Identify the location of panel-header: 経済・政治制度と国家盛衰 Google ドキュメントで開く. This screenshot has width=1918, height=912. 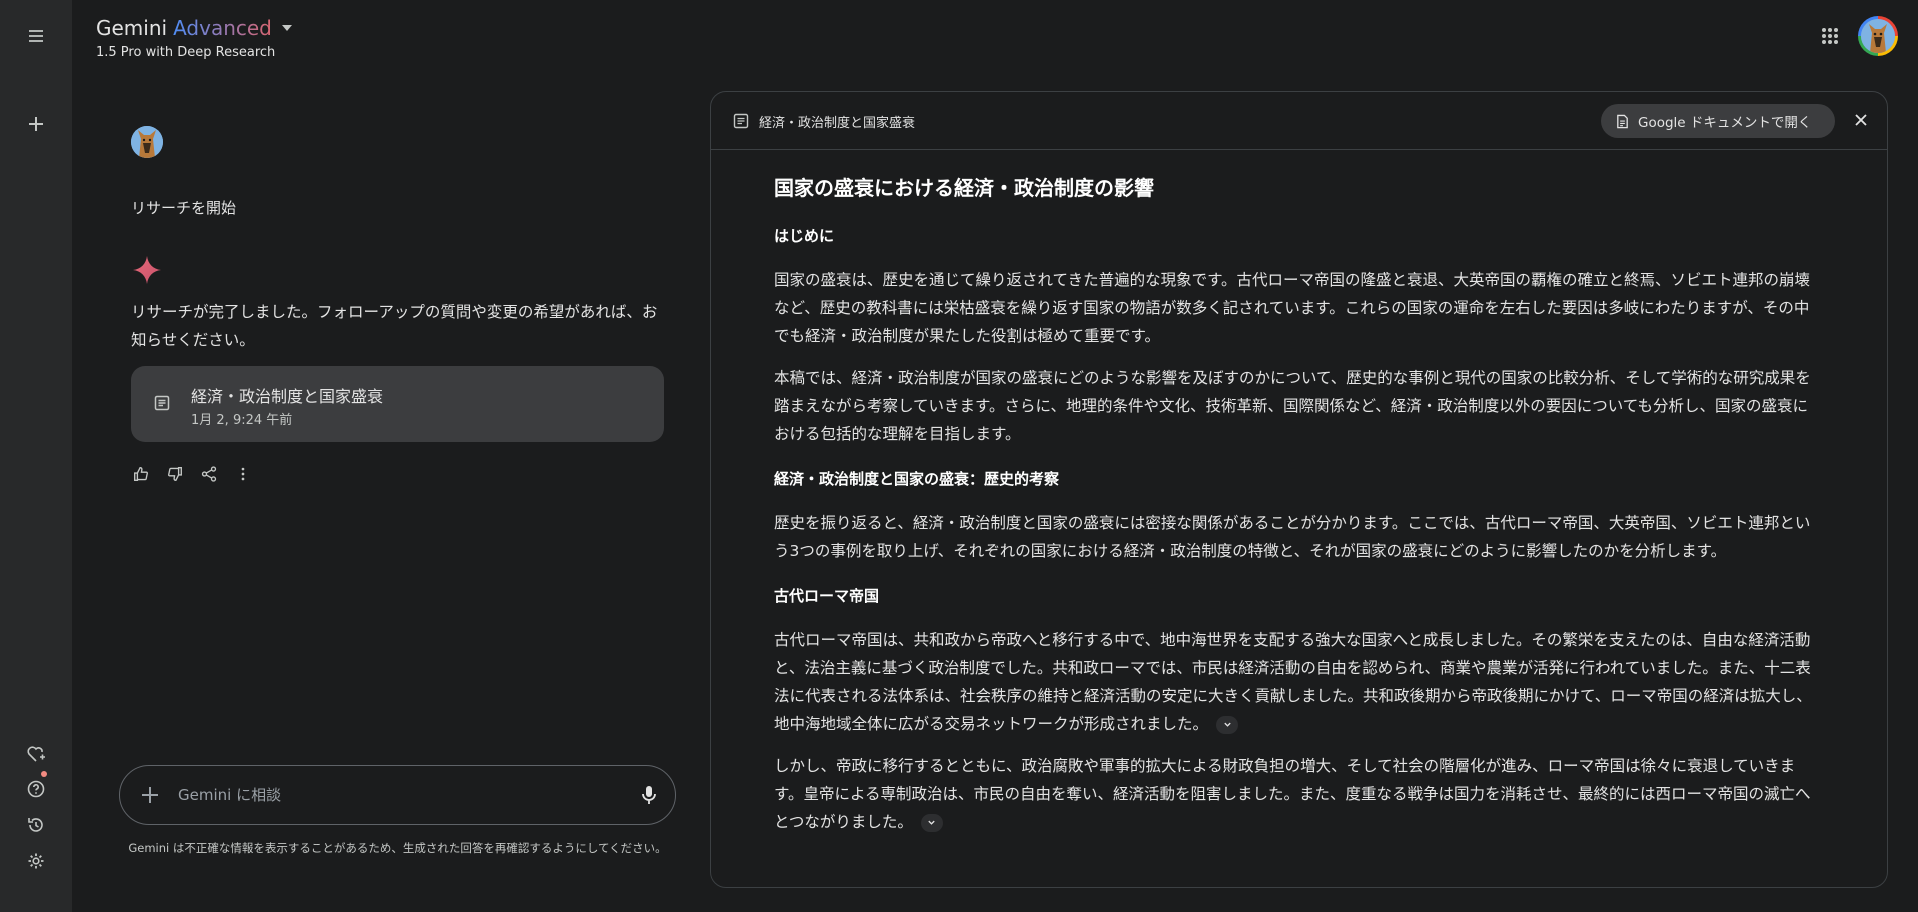
(1299, 121).